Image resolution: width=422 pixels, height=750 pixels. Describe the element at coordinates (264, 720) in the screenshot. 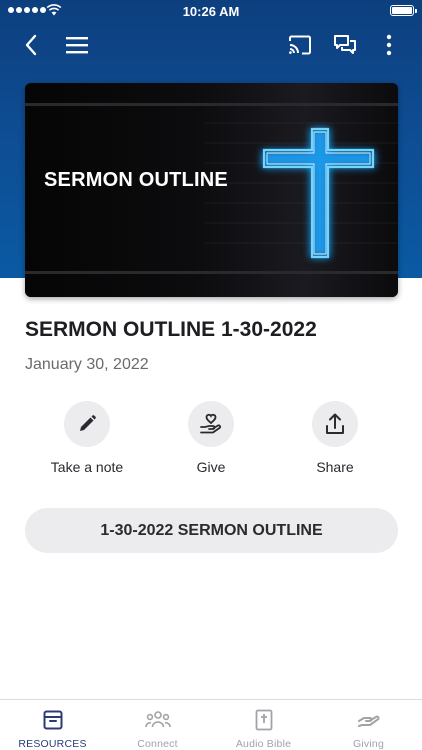

I see `bible-icon` at that location.